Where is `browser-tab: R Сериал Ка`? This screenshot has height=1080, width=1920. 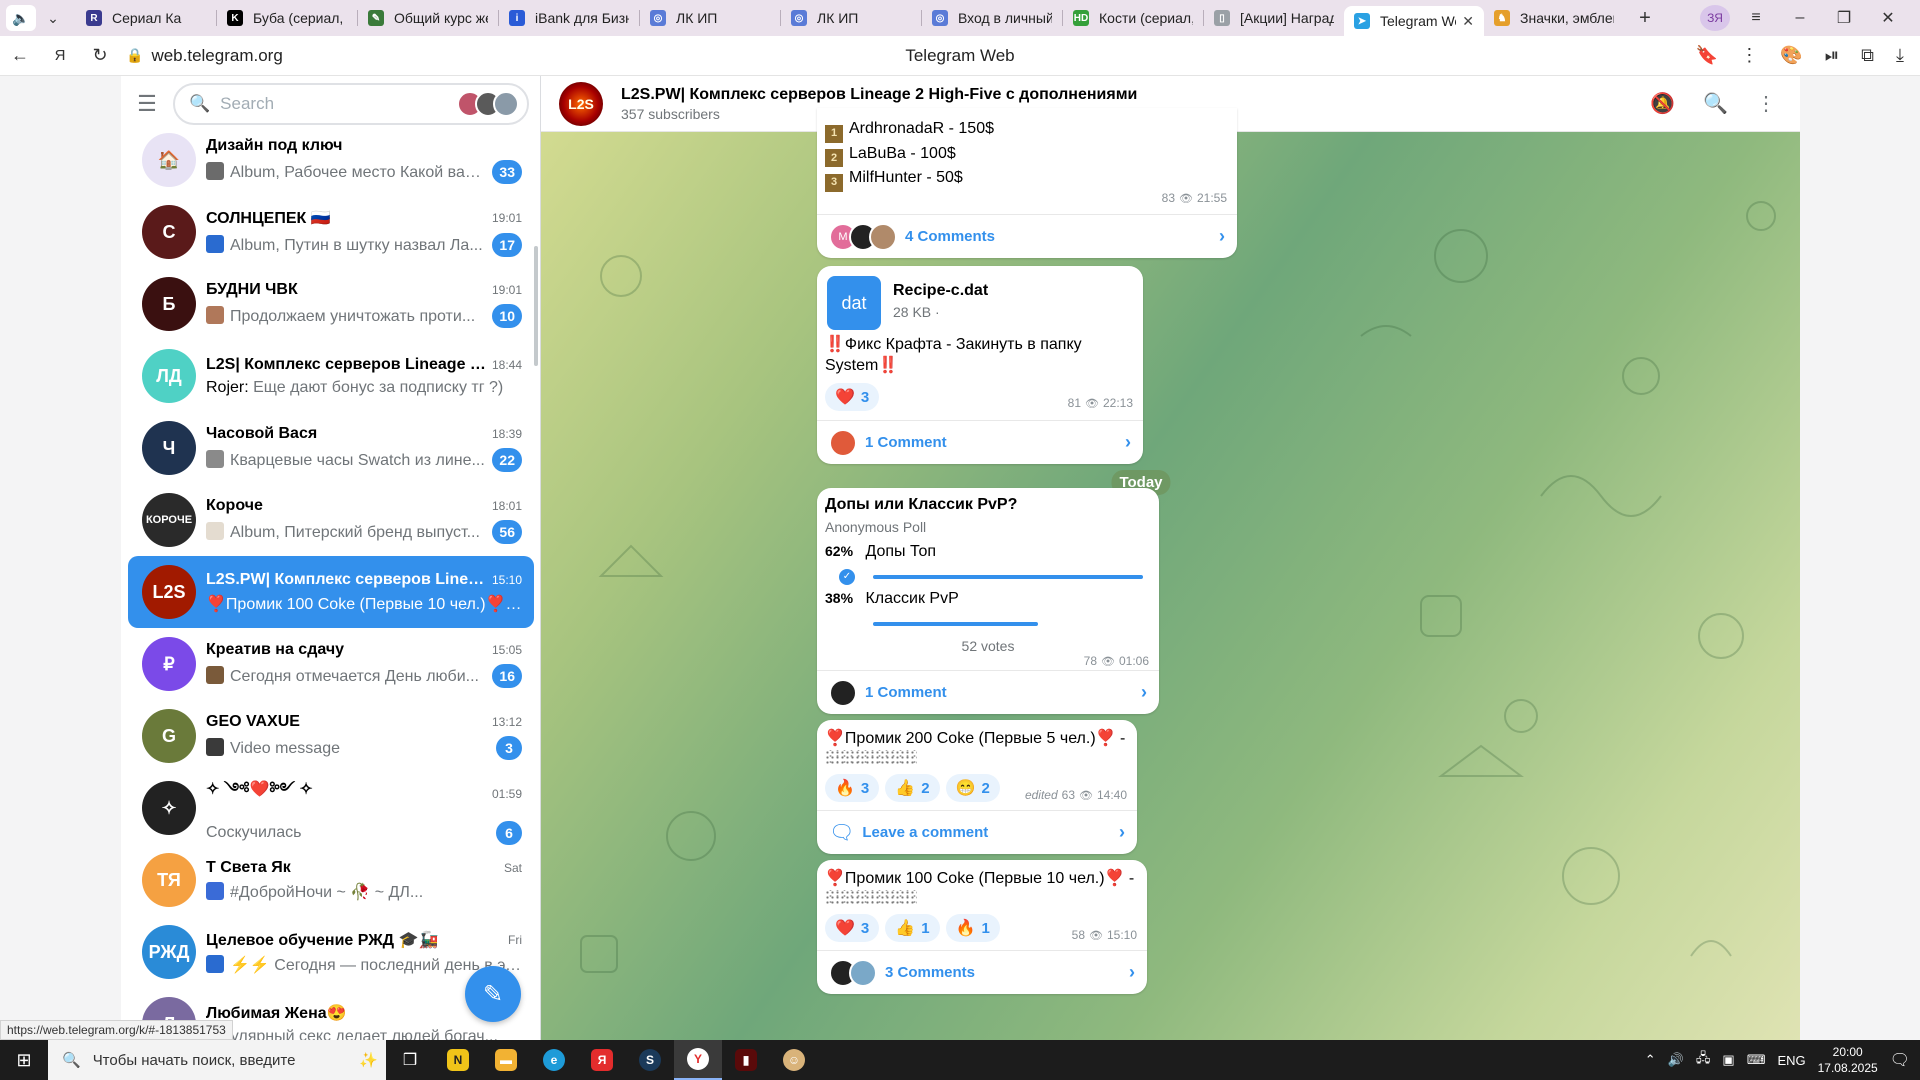
browser-tab: R Сериал Ка is located at coordinates (146, 18).